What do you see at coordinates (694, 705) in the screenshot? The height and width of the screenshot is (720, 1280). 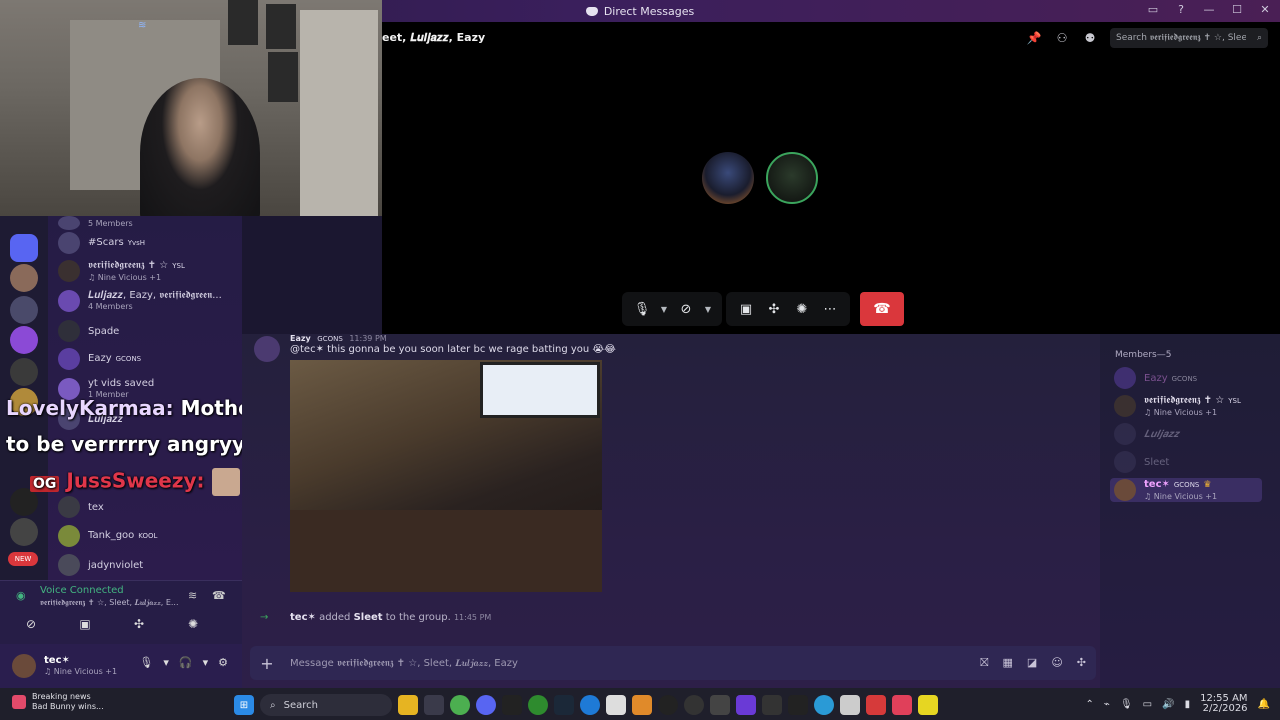 I see `obs-icon` at bounding box center [694, 705].